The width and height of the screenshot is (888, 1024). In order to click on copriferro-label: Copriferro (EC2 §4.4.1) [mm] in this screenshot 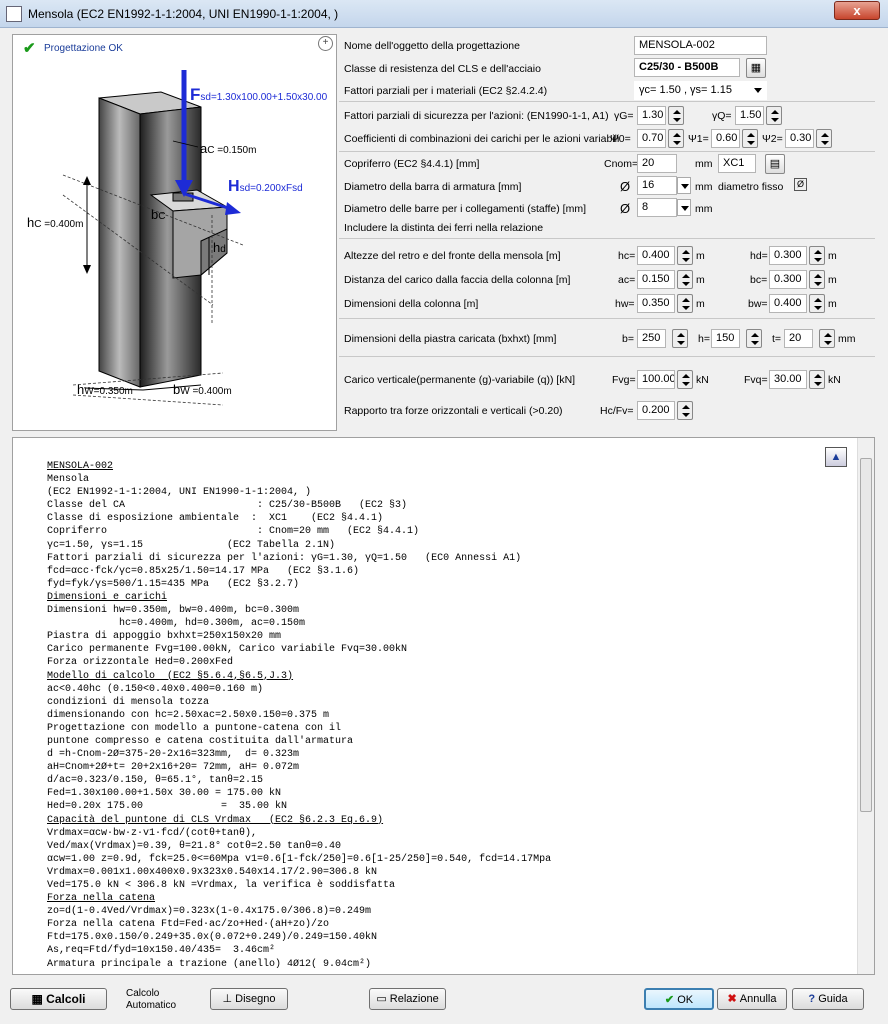, I will do `click(412, 164)`.